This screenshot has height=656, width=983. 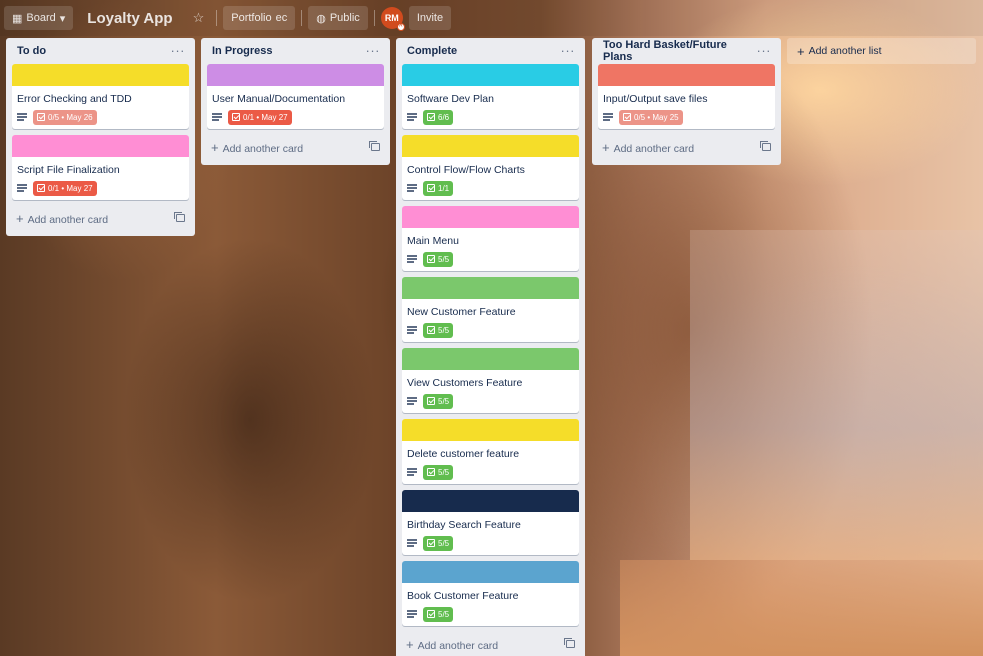 I want to click on add-list-label: Add another list, so click(x=845, y=51).